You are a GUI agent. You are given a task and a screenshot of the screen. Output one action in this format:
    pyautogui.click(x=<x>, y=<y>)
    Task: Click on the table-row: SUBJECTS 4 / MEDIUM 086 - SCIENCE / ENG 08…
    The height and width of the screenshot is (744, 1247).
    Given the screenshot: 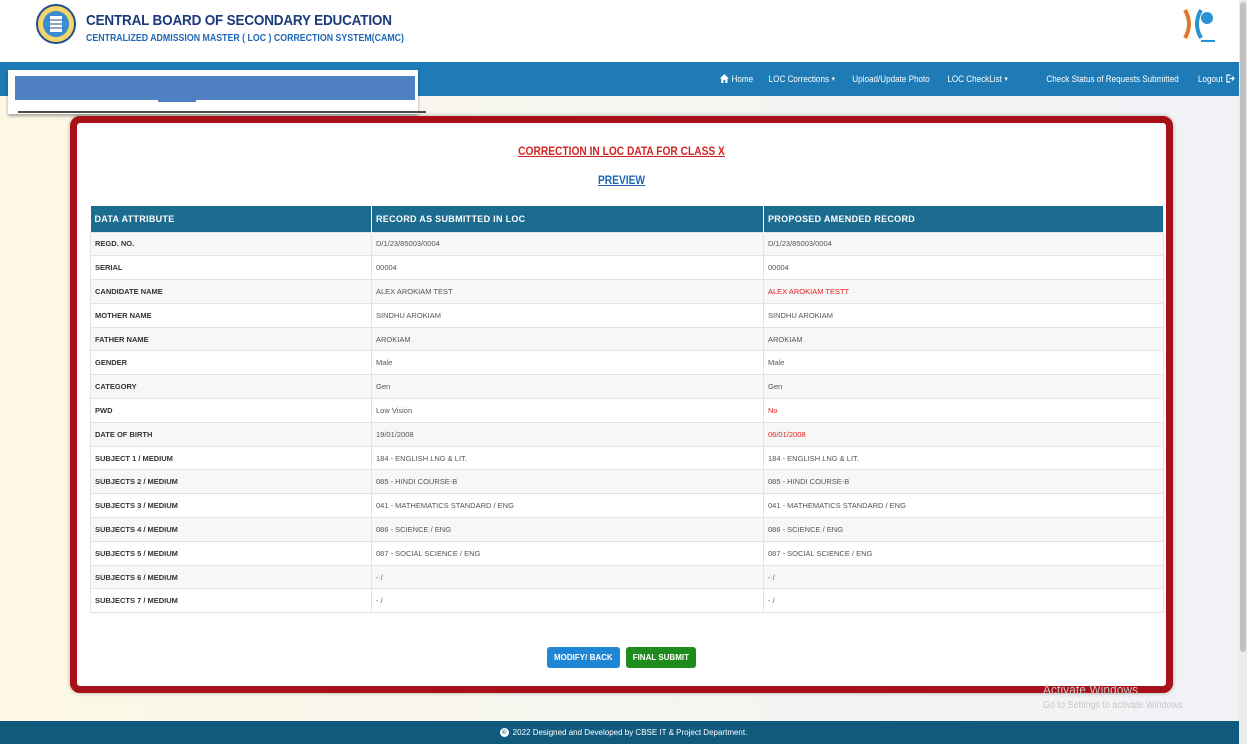 What is the action you would take?
    pyautogui.click(x=627, y=529)
    